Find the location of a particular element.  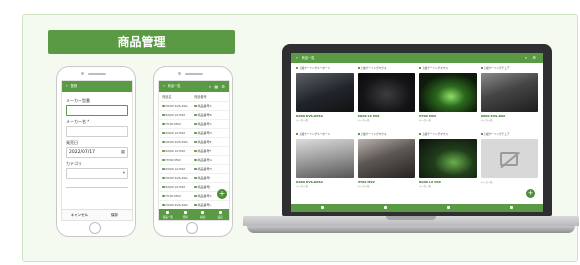

field-label: 発売日 is located at coordinates (72, 142).